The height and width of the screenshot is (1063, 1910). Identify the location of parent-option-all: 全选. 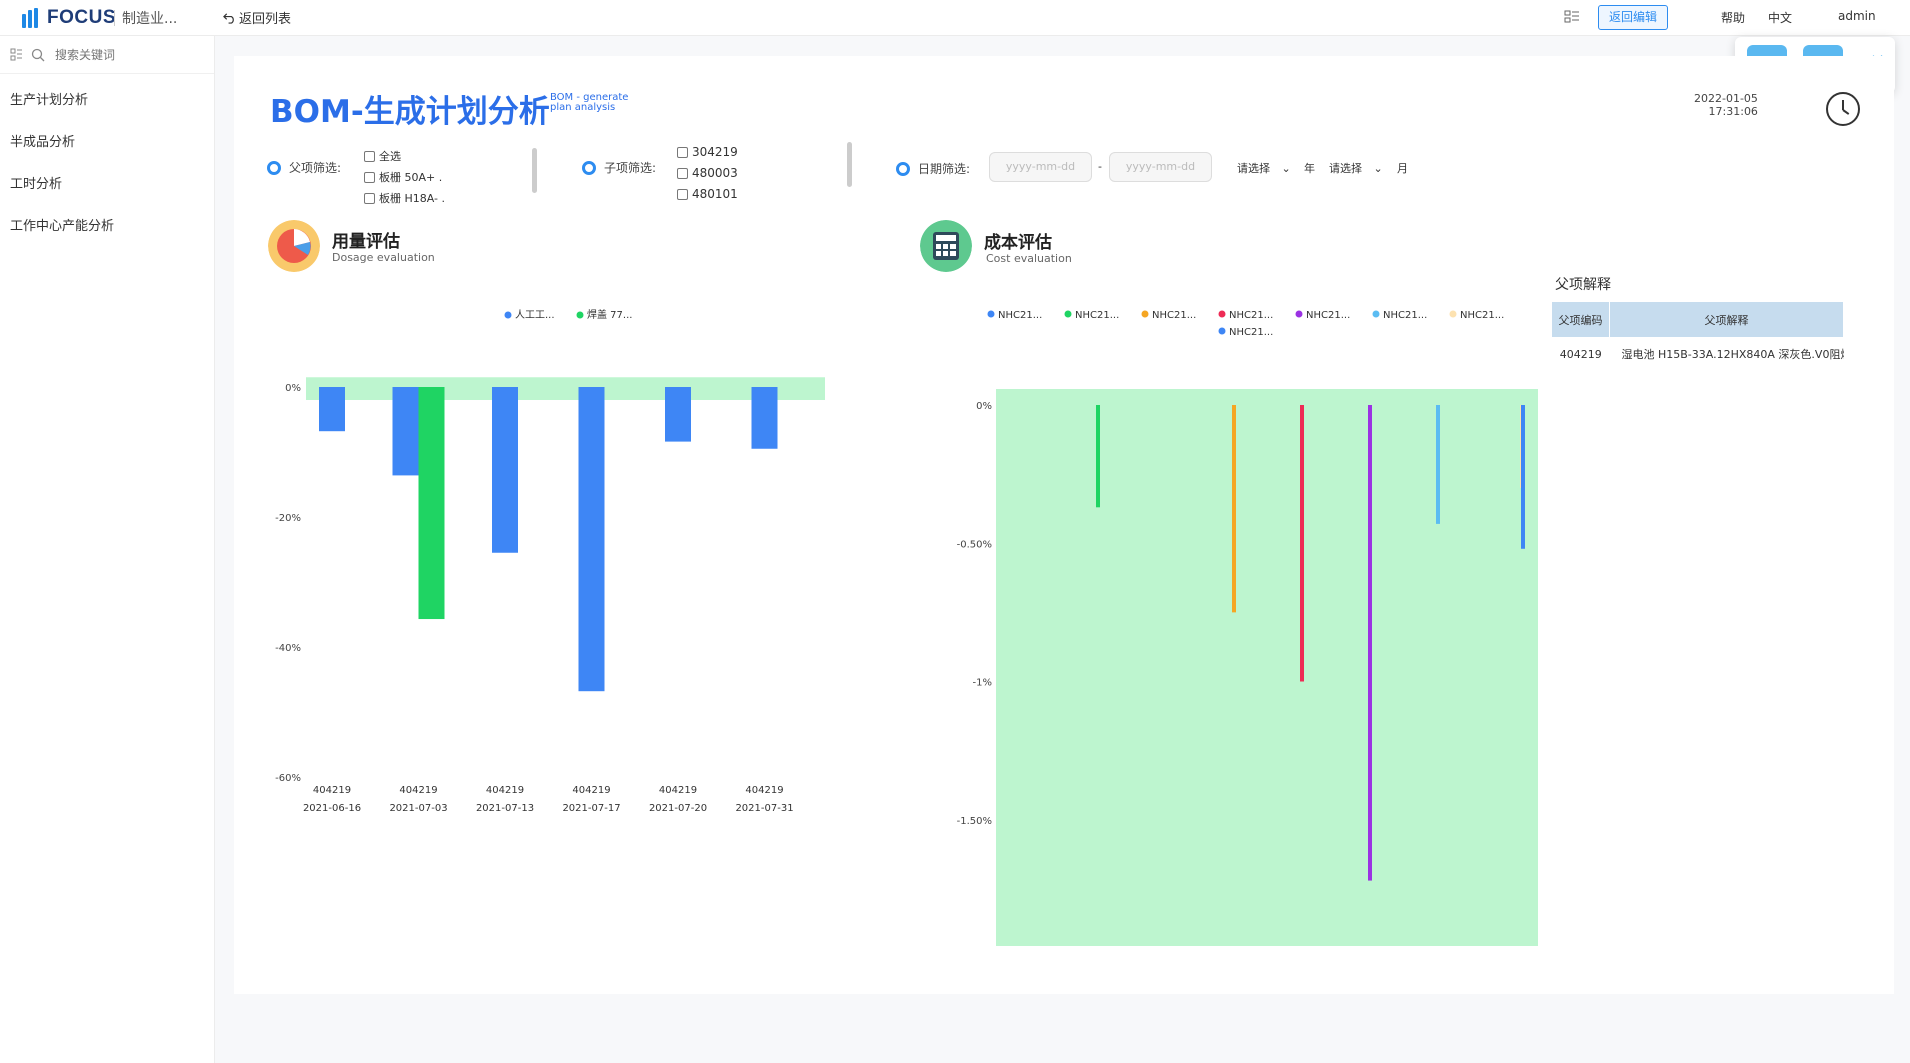
(382, 156).